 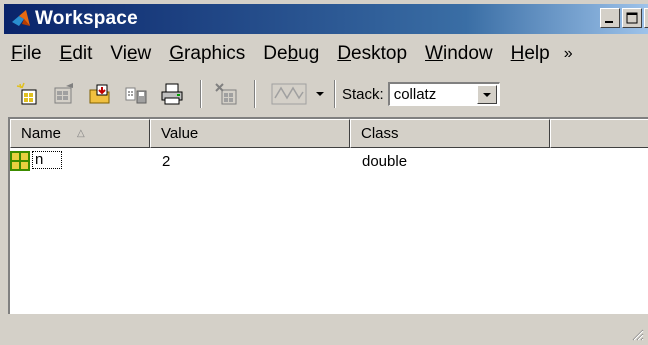 What do you see at coordinates (363, 94) in the screenshot?
I see `stack-label: Stack:` at bounding box center [363, 94].